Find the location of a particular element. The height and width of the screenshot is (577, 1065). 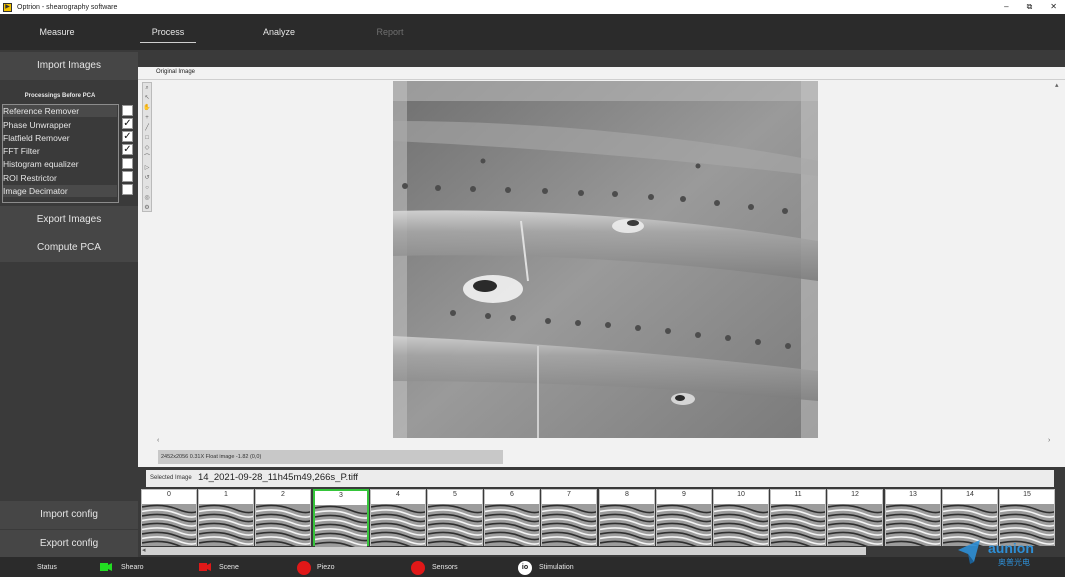

polygon-icon: ◇ is located at coordinates (147, 148).